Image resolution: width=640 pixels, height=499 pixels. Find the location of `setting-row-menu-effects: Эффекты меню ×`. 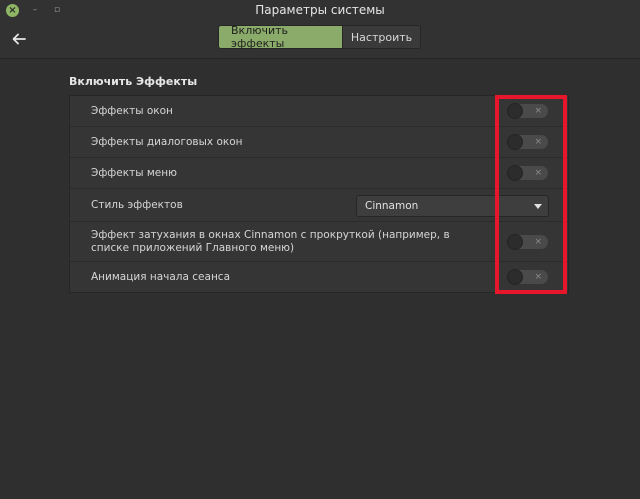

setting-row-menu-effects: Эффекты меню × is located at coordinates (319, 173).